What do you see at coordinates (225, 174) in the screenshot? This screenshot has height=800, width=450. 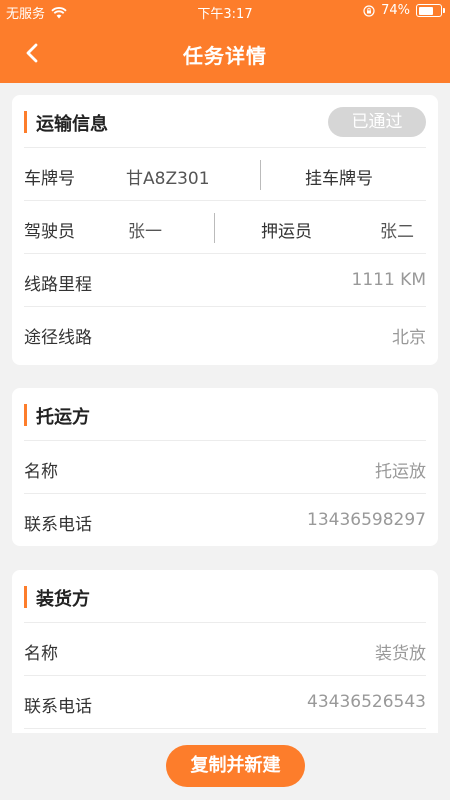 I see `plate-row: 车牌号 甘A8Z301 挂车牌号` at bounding box center [225, 174].